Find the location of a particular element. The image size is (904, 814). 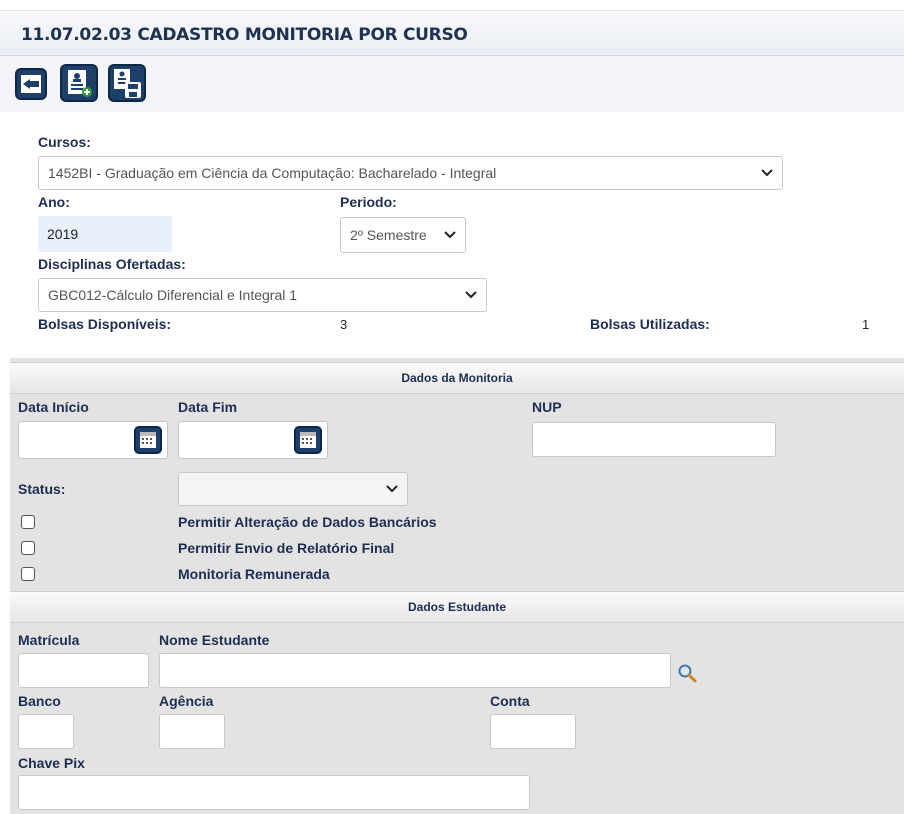

ano-input: 2019 is located at coordinates (105, 234).